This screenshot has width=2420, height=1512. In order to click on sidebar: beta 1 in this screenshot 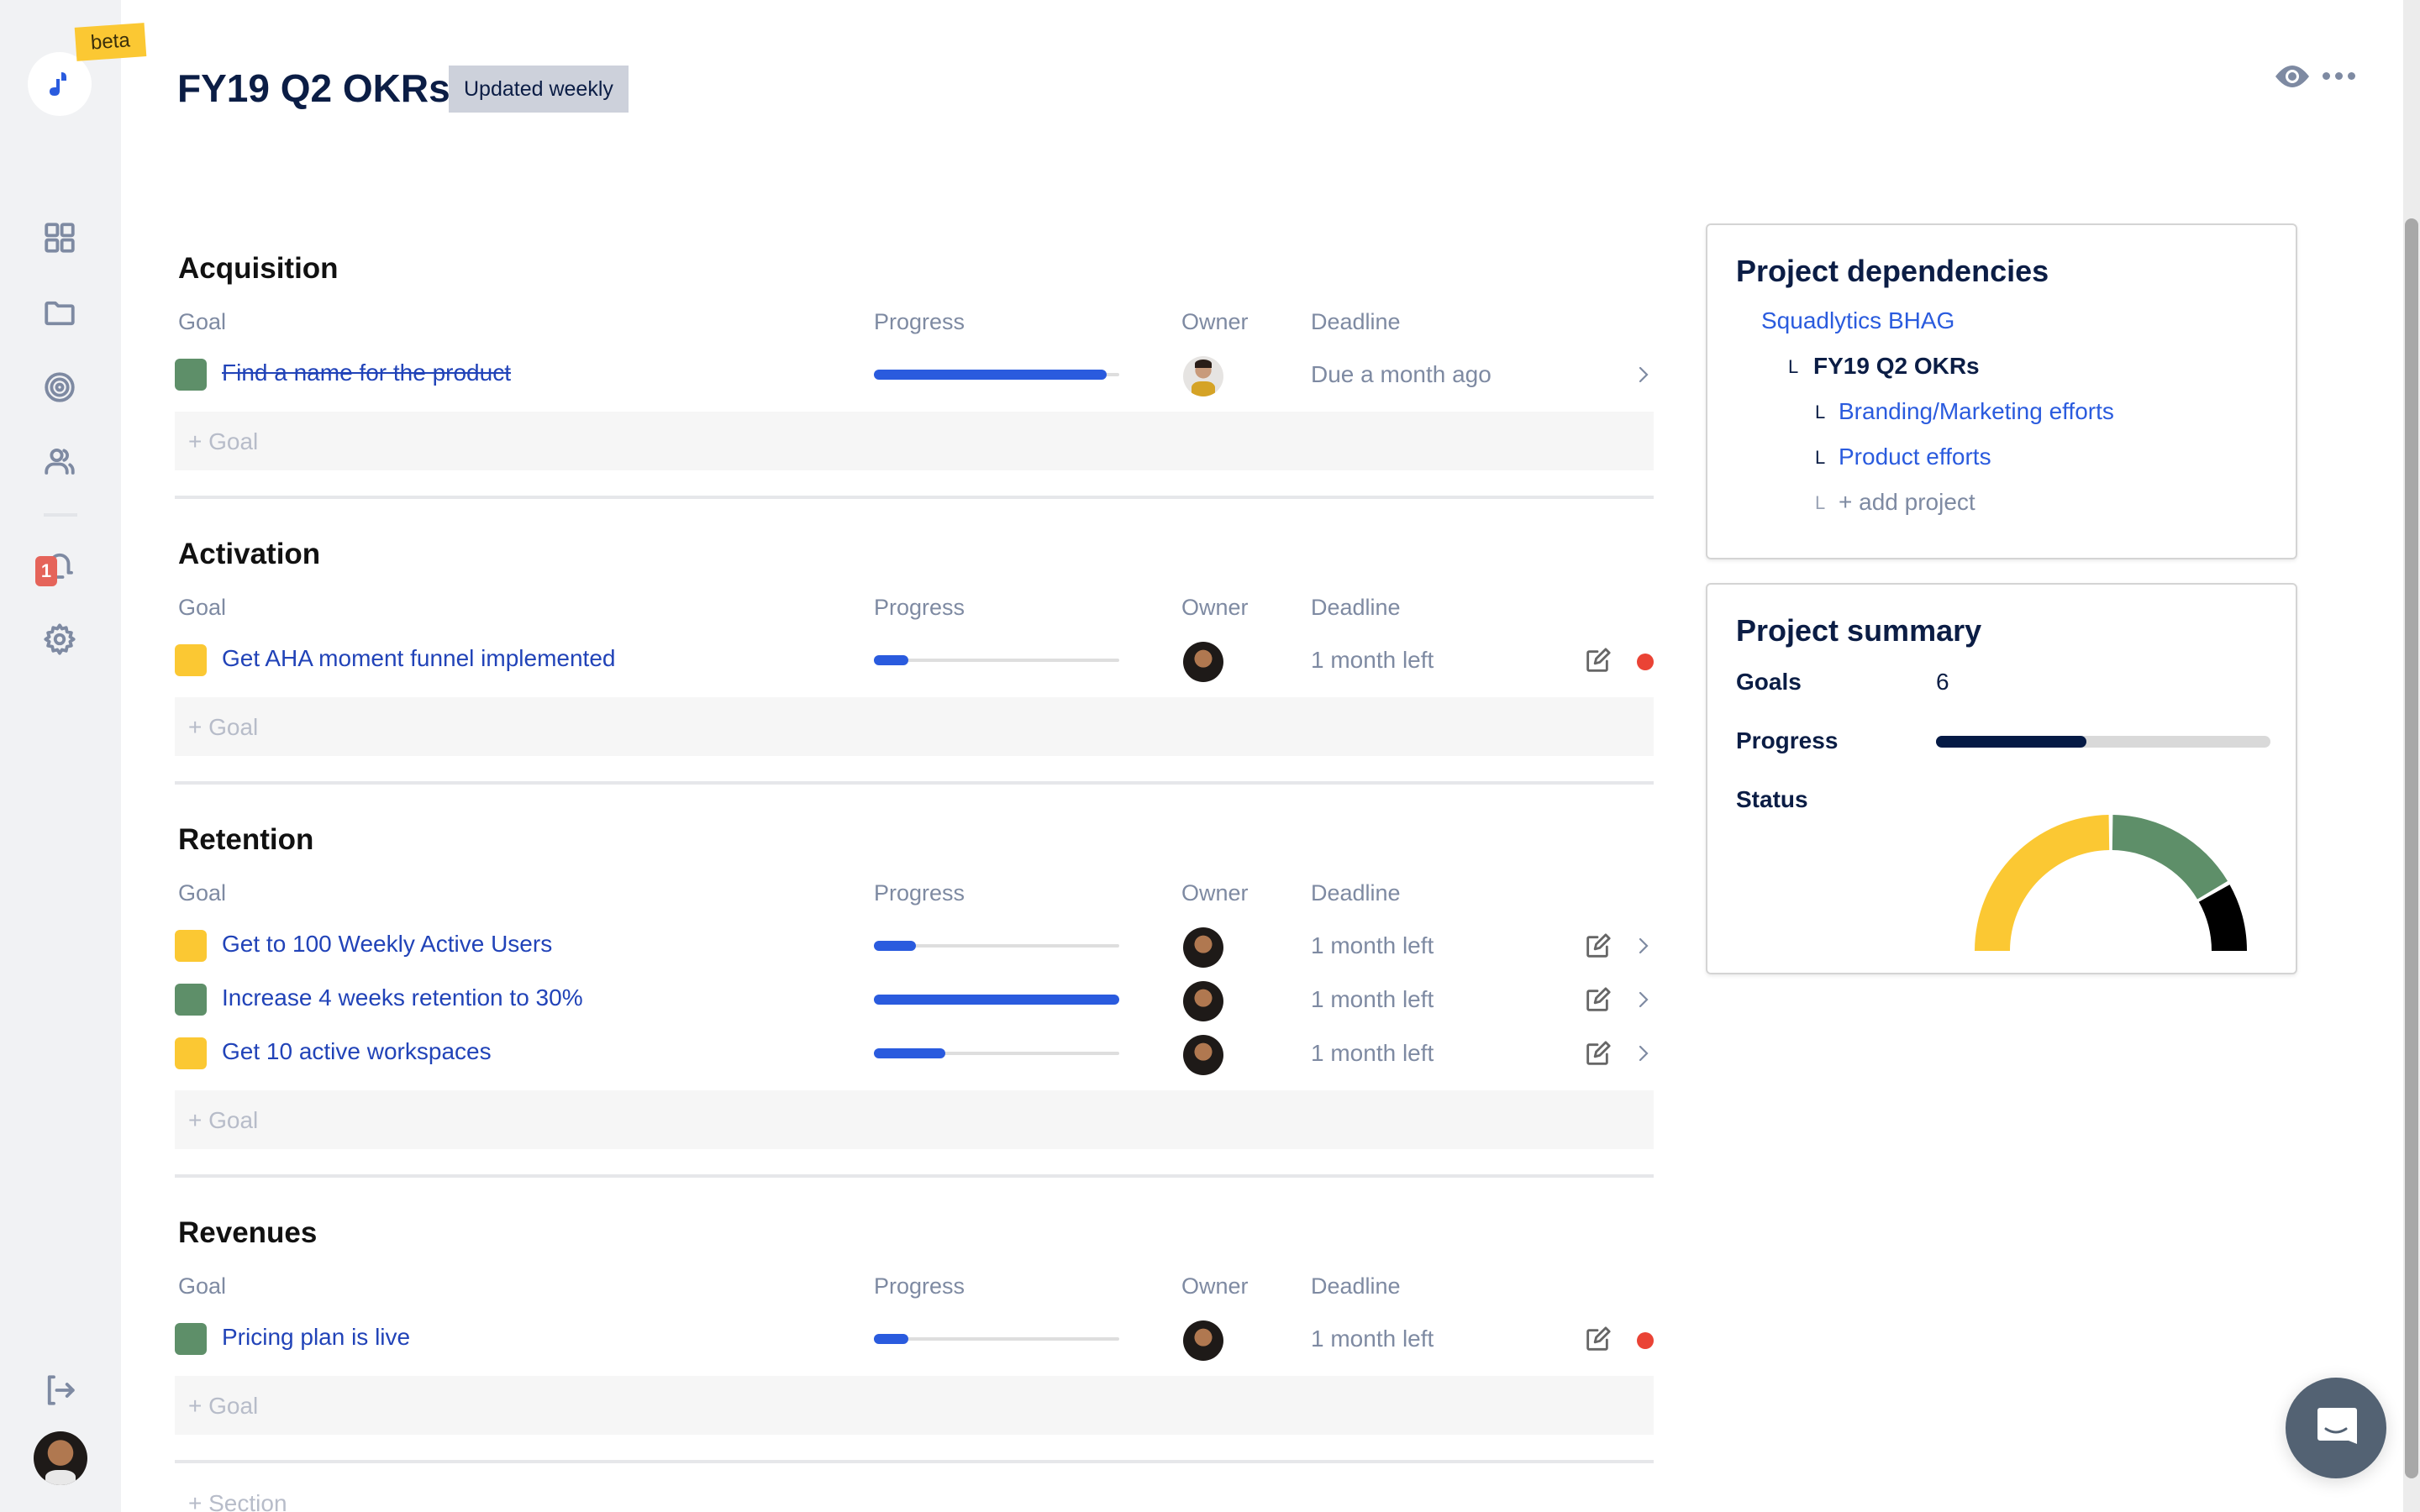, I will do `click(73, 756)`.